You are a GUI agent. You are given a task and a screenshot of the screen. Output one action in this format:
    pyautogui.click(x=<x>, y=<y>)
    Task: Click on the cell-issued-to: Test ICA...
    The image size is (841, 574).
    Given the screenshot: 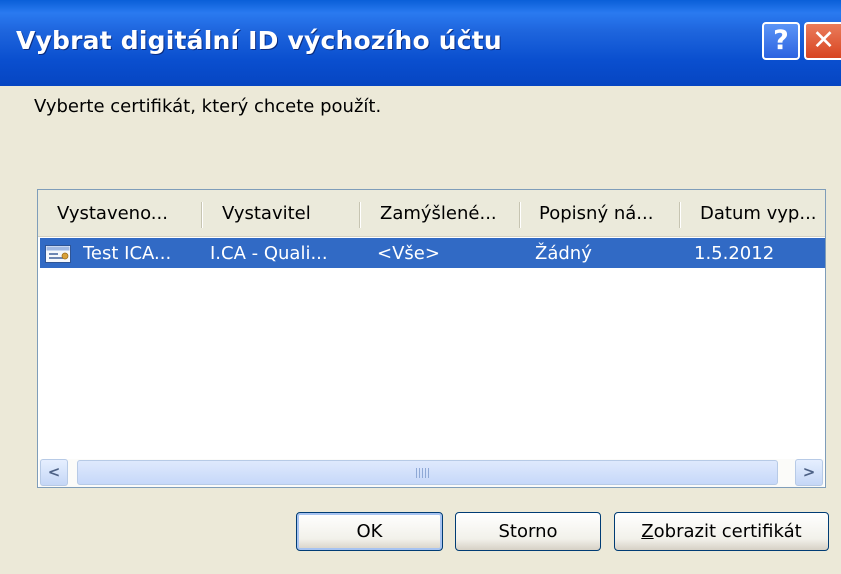 What is the action you would take?
    pyautogui.click(x=127, y=253)
    